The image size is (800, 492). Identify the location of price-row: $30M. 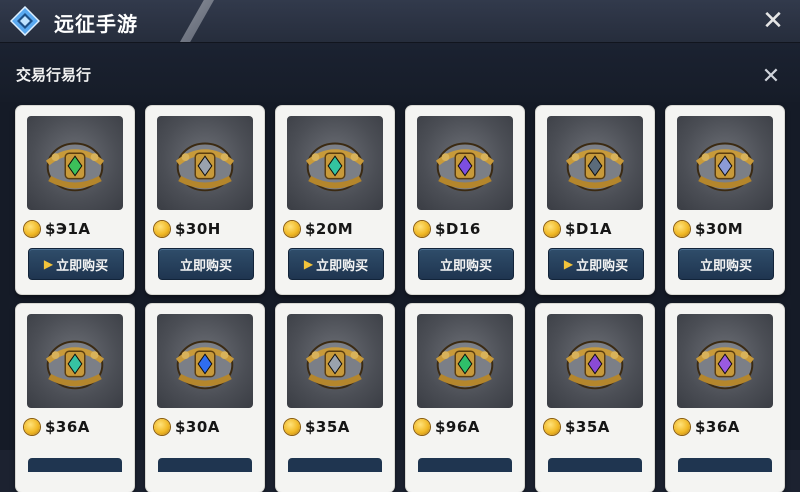
(727, 229).